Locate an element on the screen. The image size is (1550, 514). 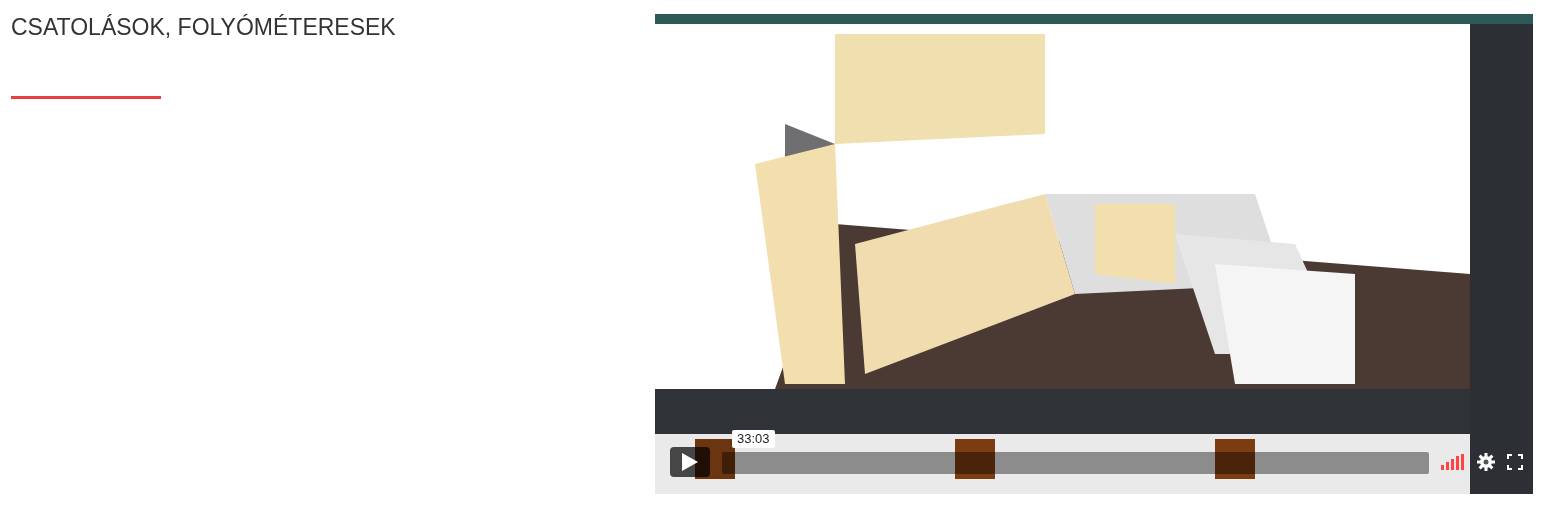
play-icon is located at coordinates (690, 462).